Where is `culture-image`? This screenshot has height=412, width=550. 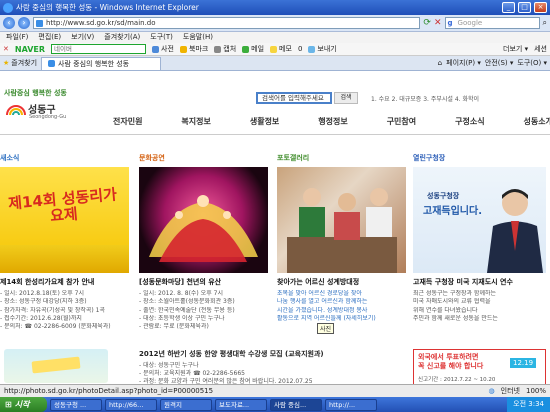 culture-image is located at coordinates (203, 220).